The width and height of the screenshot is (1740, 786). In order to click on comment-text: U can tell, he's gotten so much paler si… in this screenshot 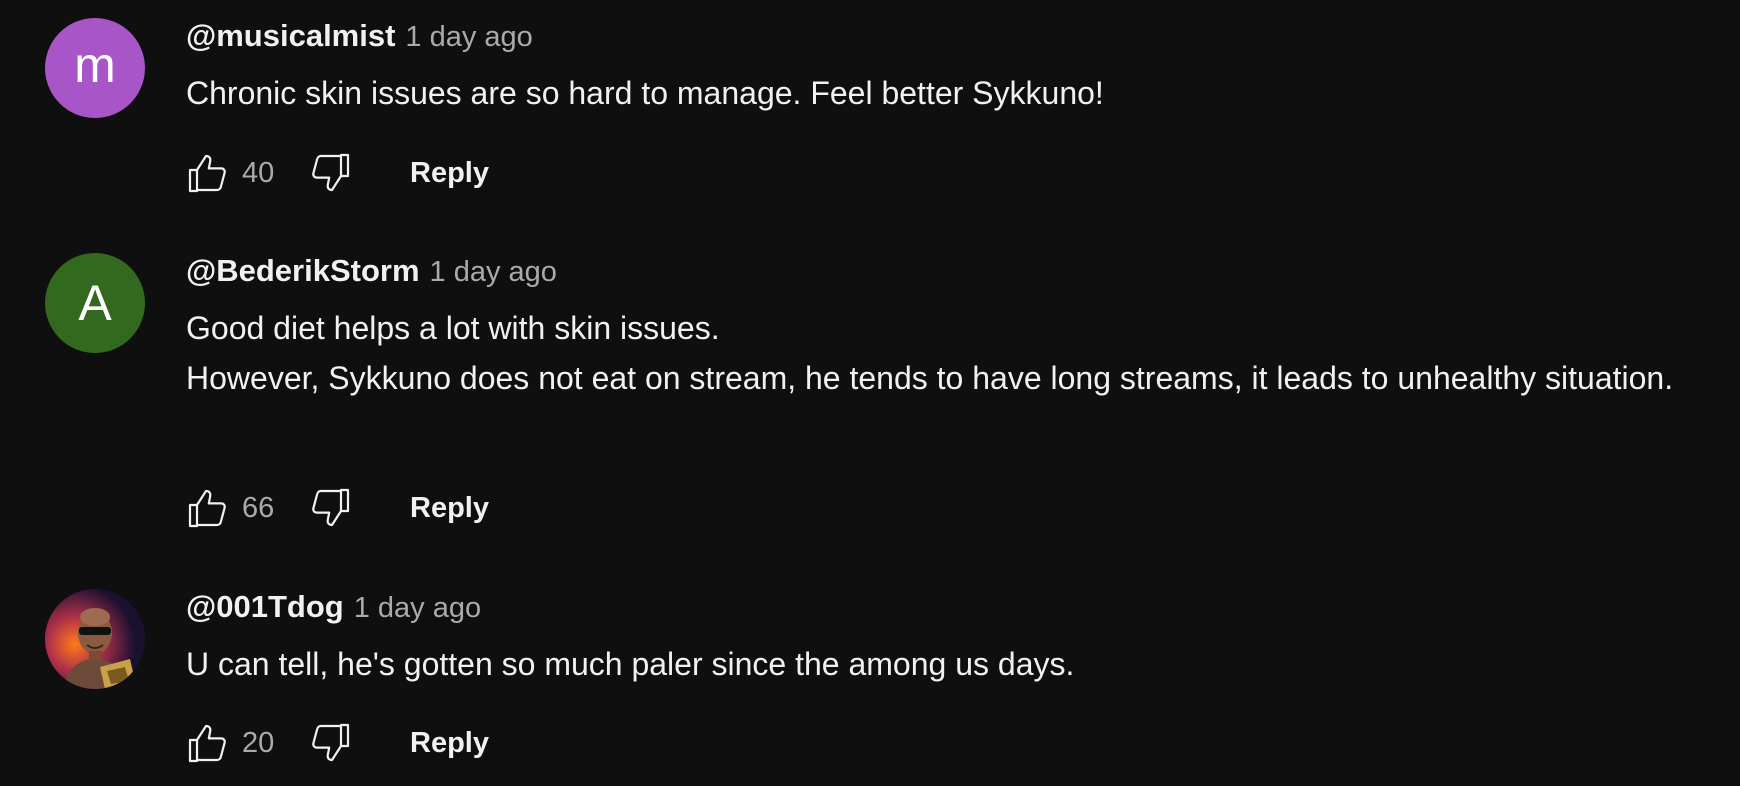, I will do `click(630, 664)`.